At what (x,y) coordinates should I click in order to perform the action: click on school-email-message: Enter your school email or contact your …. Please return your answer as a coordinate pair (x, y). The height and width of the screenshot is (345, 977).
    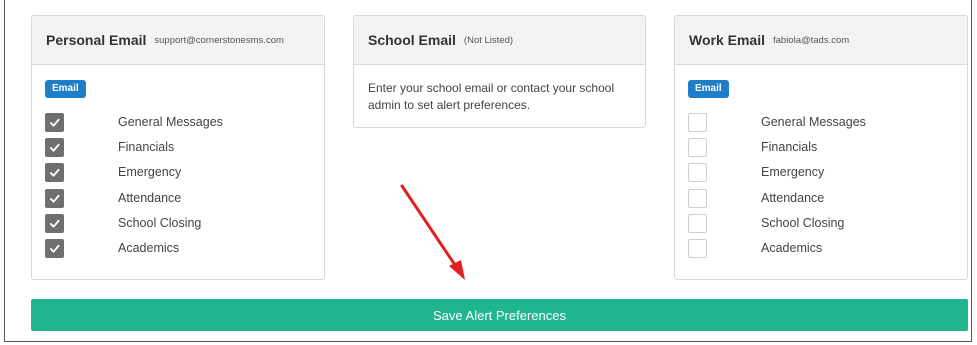
    Looking at the image, I should click on (491, 96).